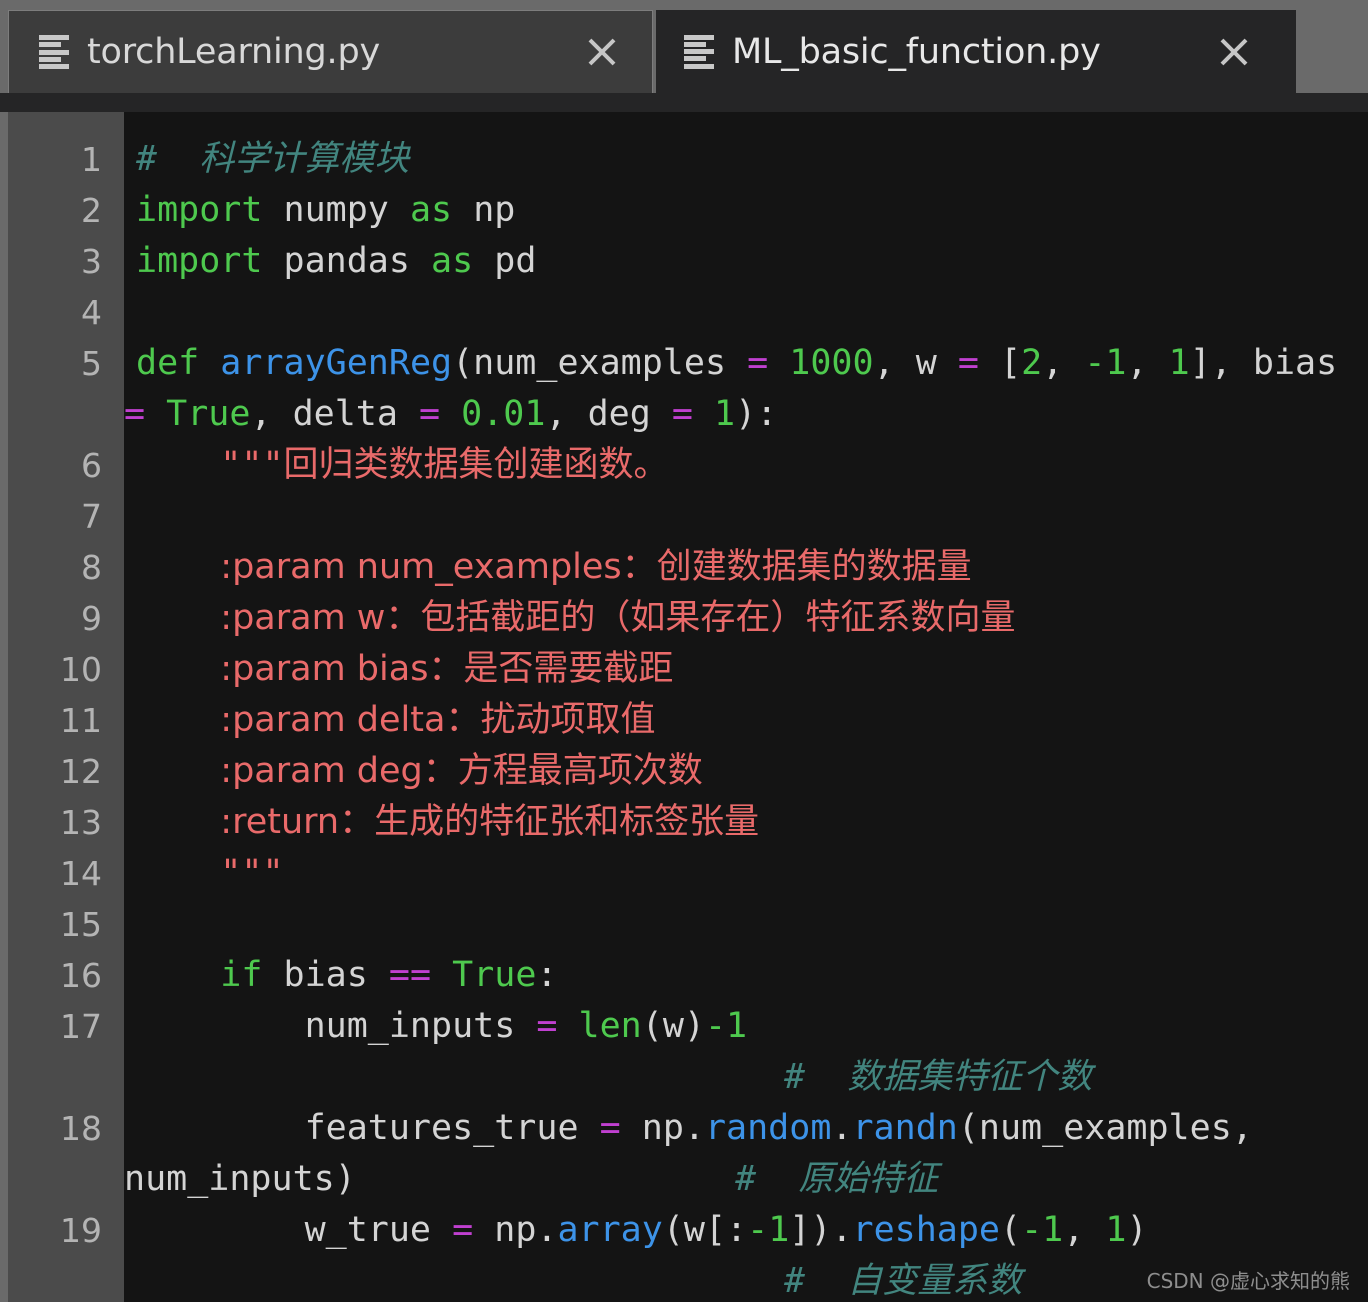  I want to click on code-line: :param delta：扰动项取值, so click(389, 720).